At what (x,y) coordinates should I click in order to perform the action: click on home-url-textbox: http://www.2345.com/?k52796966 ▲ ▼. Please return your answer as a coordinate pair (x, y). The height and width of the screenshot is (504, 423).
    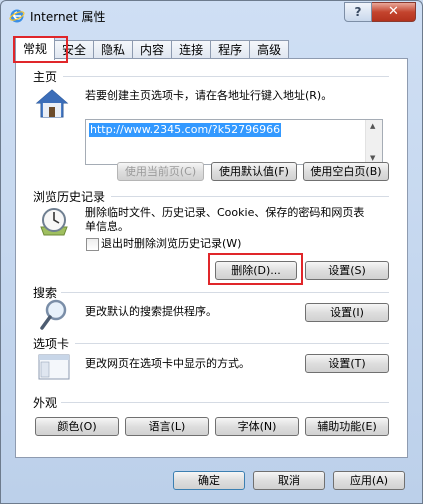
    Looking at the image, I should click on (234, 142).